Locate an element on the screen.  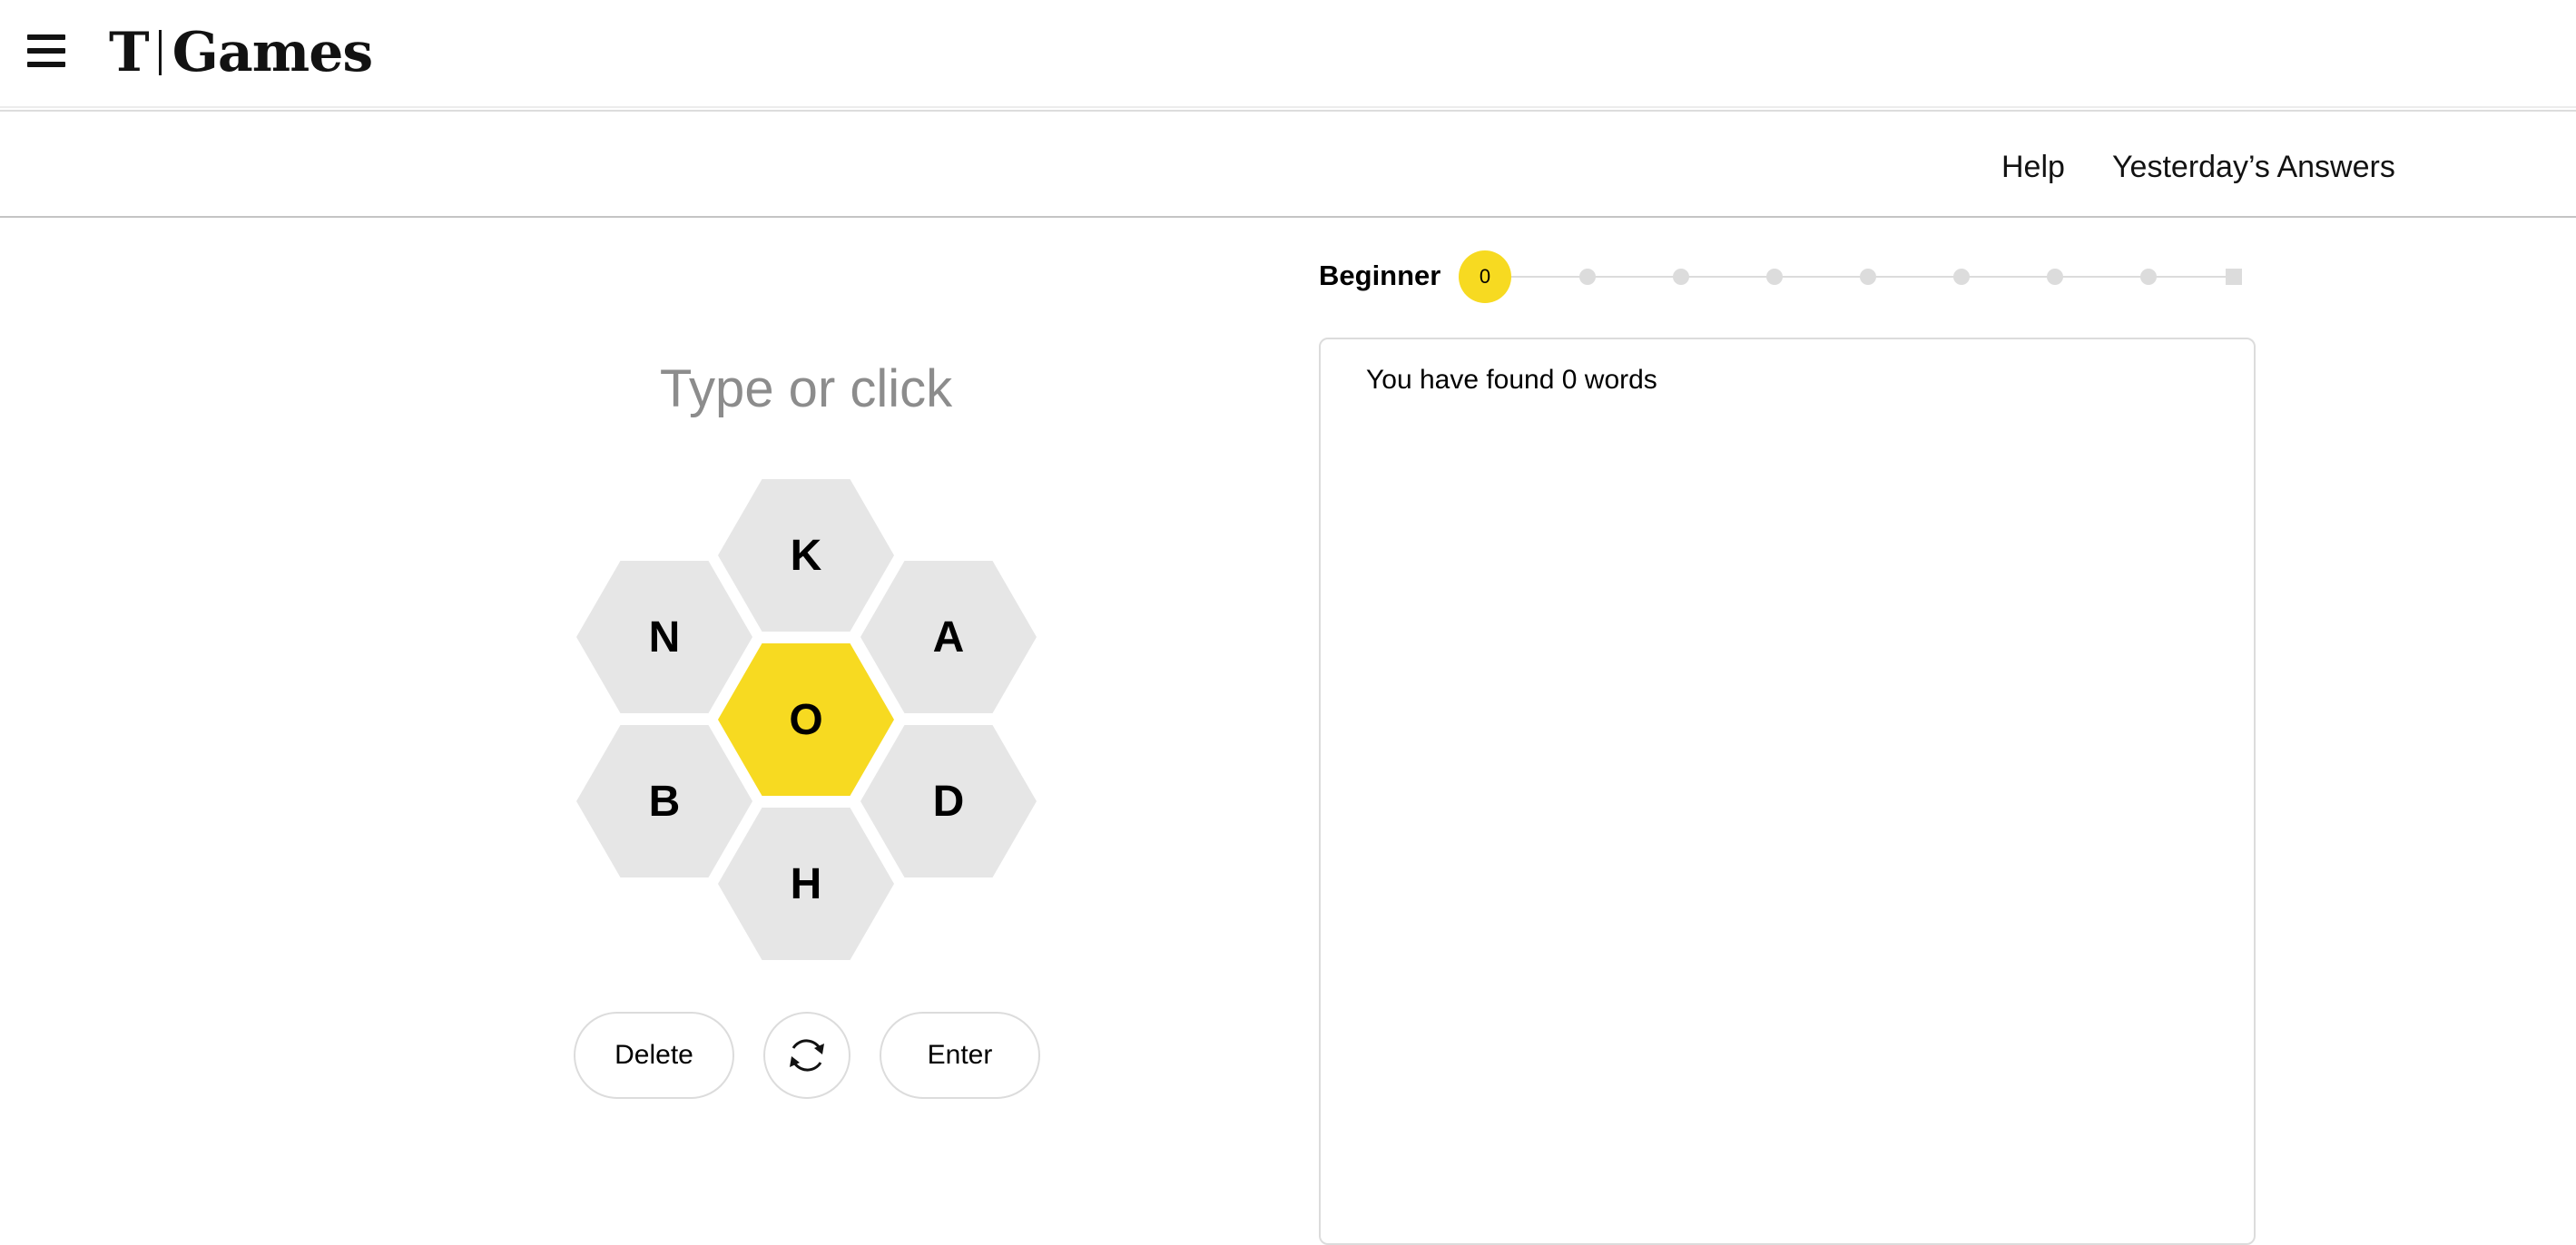
delete-button: Delete is located at coordinates (654, 1055).